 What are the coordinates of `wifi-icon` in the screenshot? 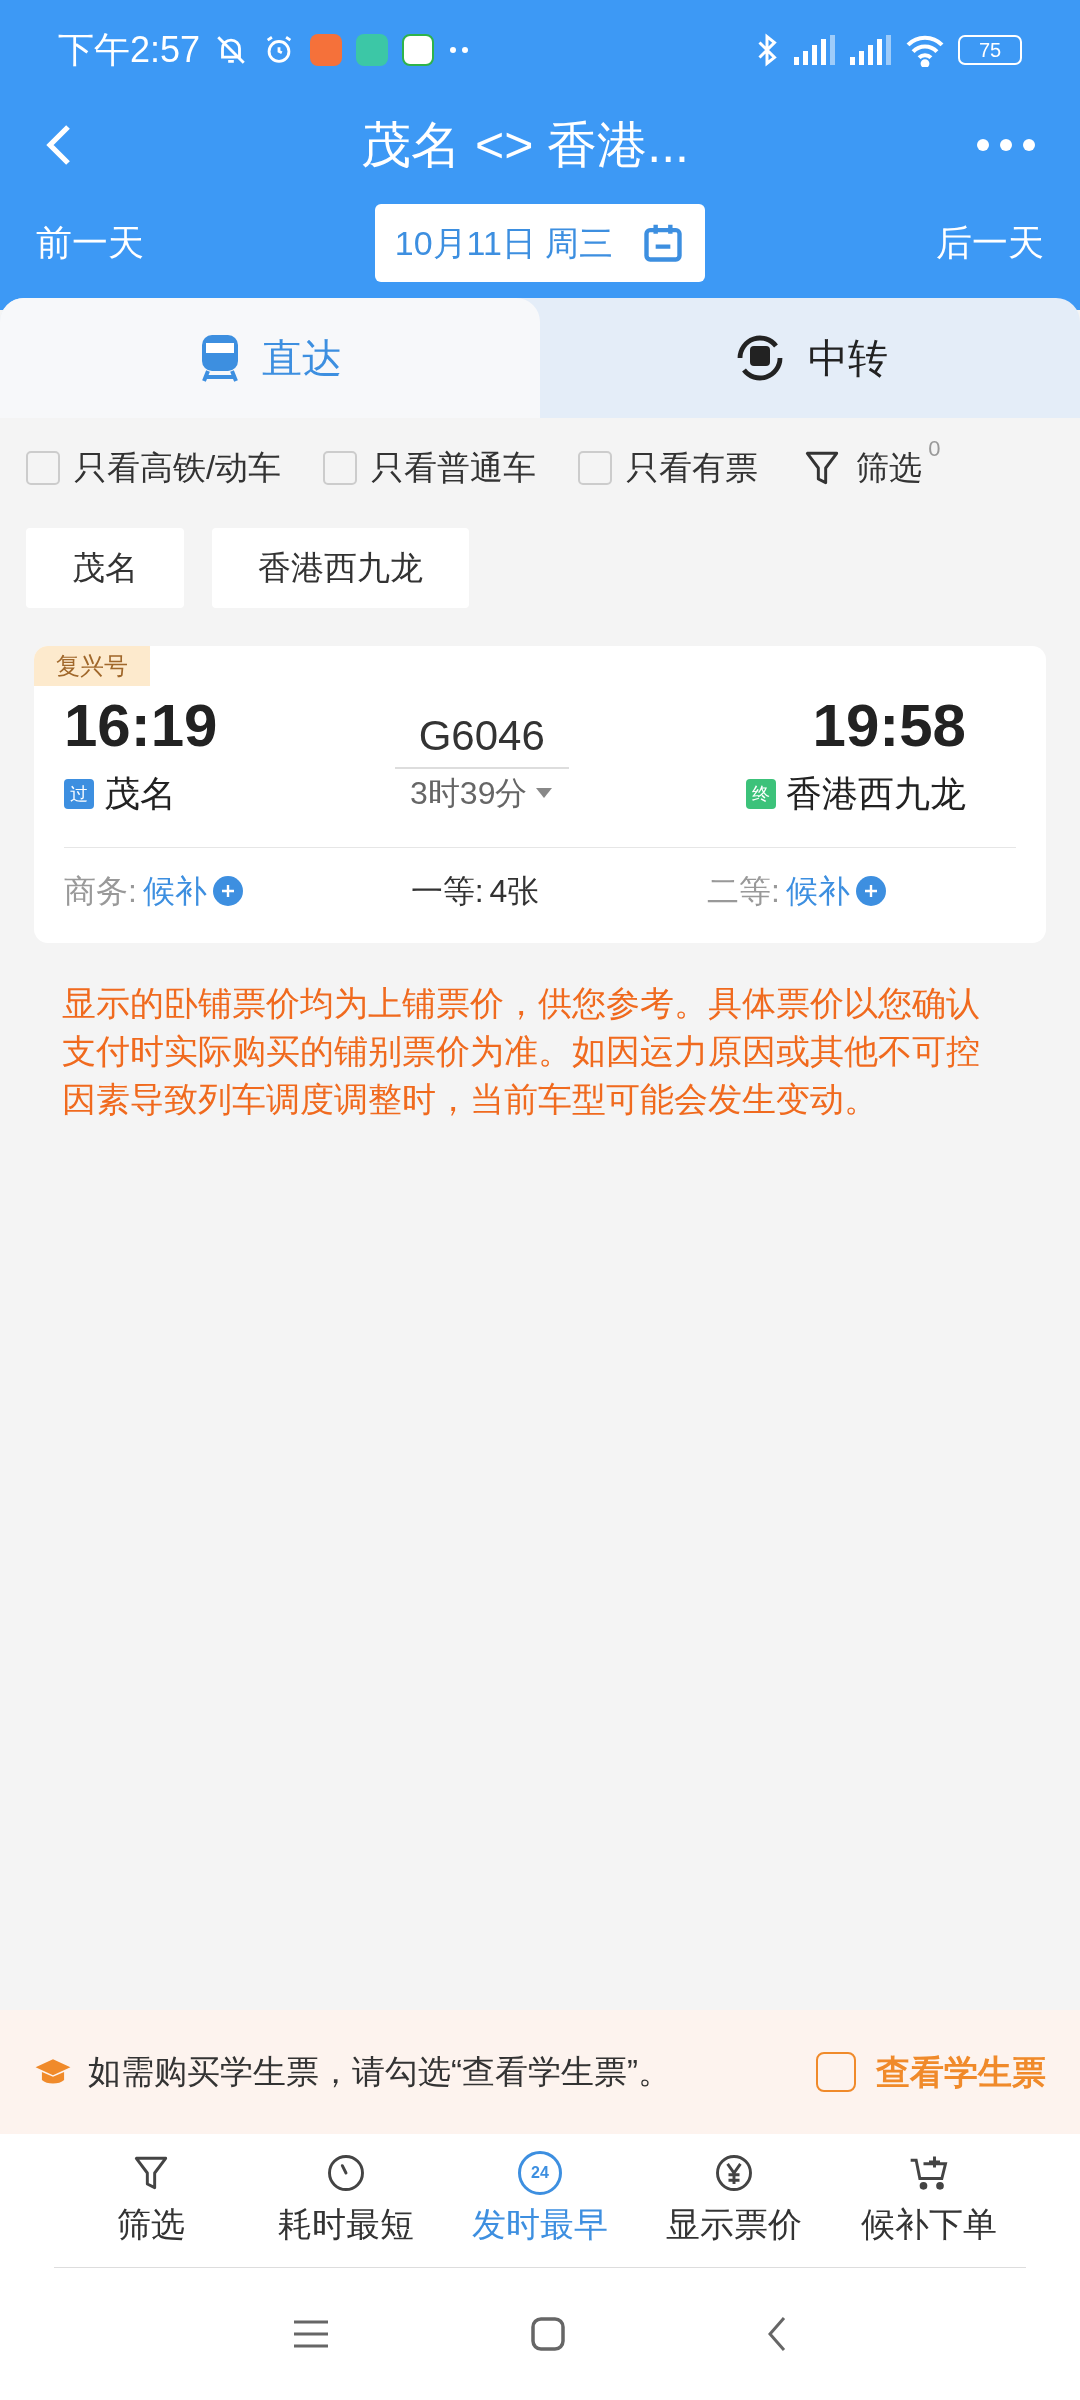 It's located at (925, 50).